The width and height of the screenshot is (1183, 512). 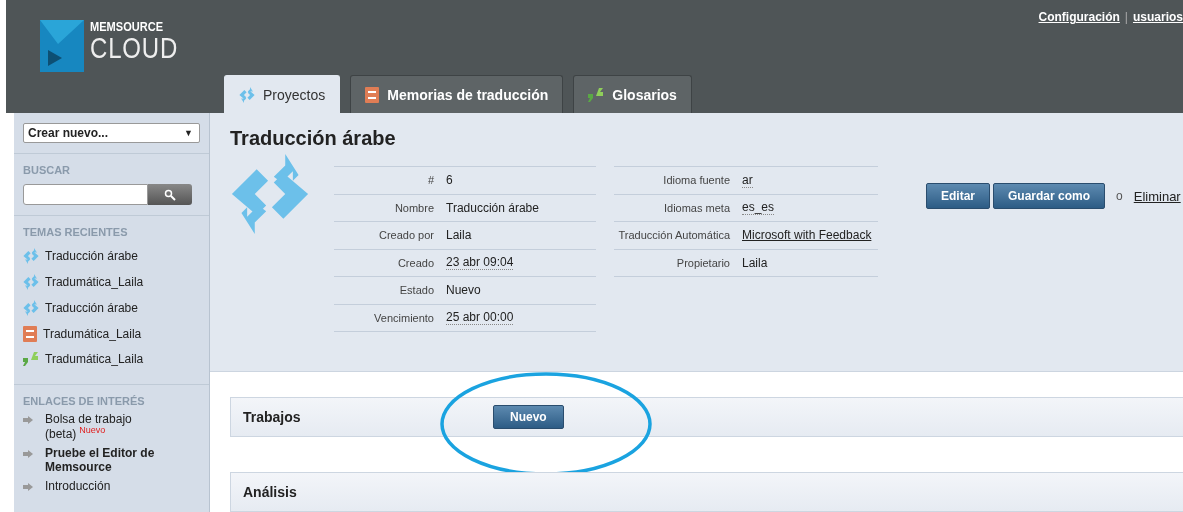 What do you see at coordinates (457, 94) in the screenshot?
I see `nav-tab: Memorias de traducción` at bounding box center [457, 94].